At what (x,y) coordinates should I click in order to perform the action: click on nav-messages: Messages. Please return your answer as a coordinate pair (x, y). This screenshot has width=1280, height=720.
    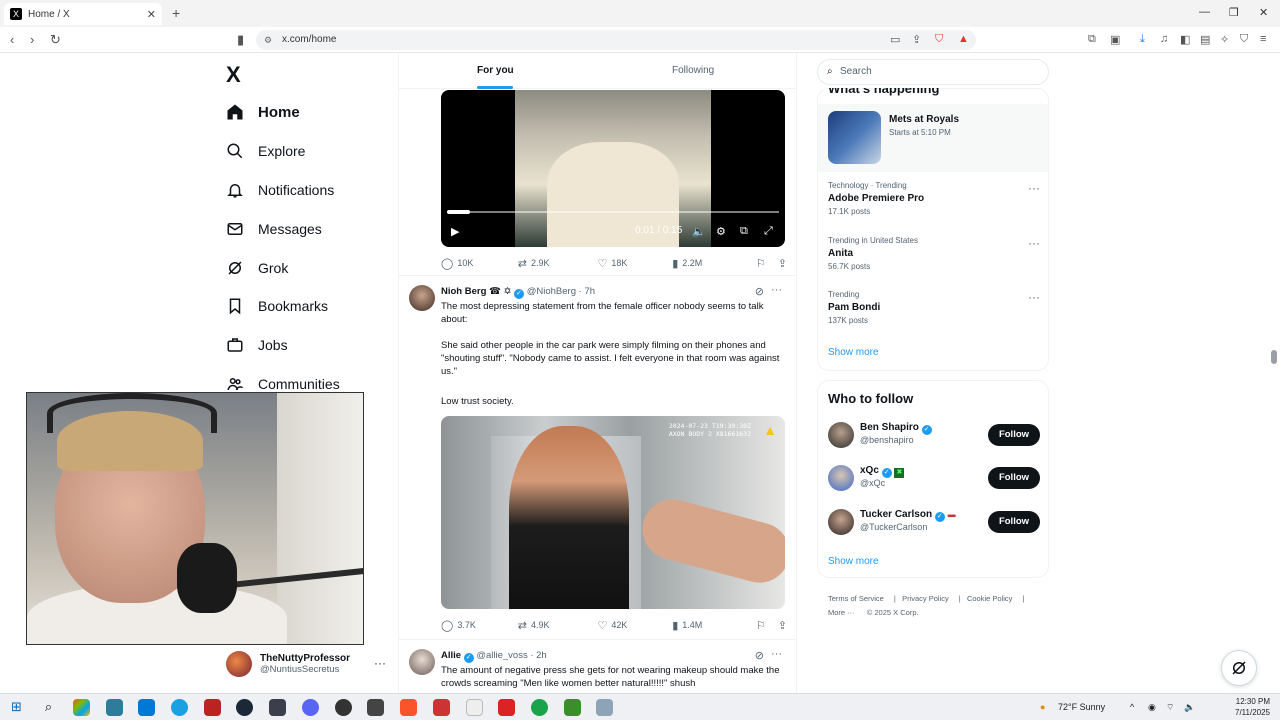
    Looking at the image, I should click on (274, 229).